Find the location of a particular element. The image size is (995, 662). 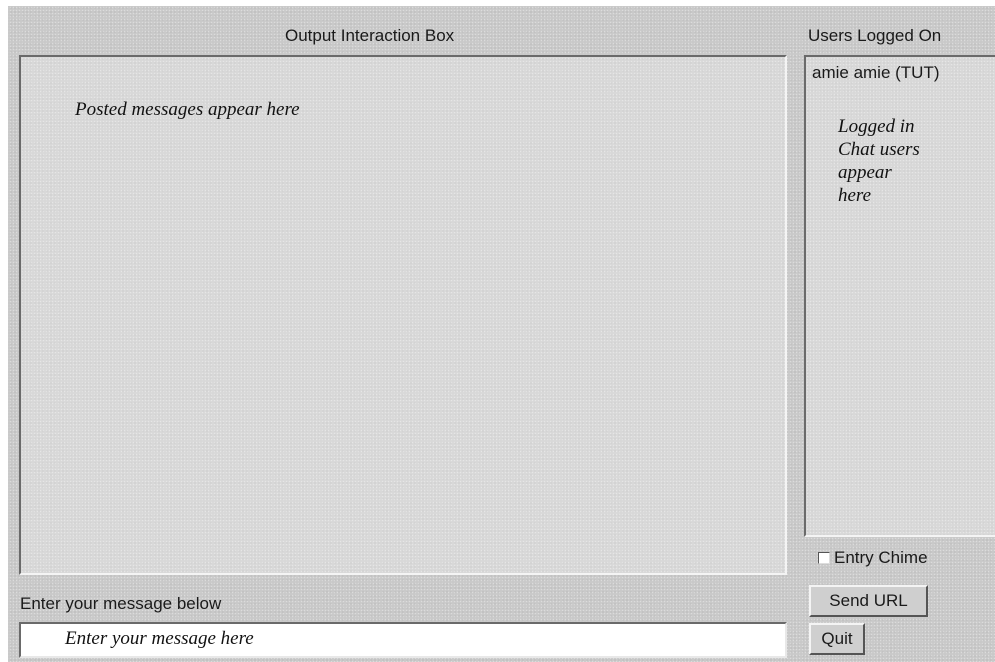

top-border is located at coordinates (497, 3).